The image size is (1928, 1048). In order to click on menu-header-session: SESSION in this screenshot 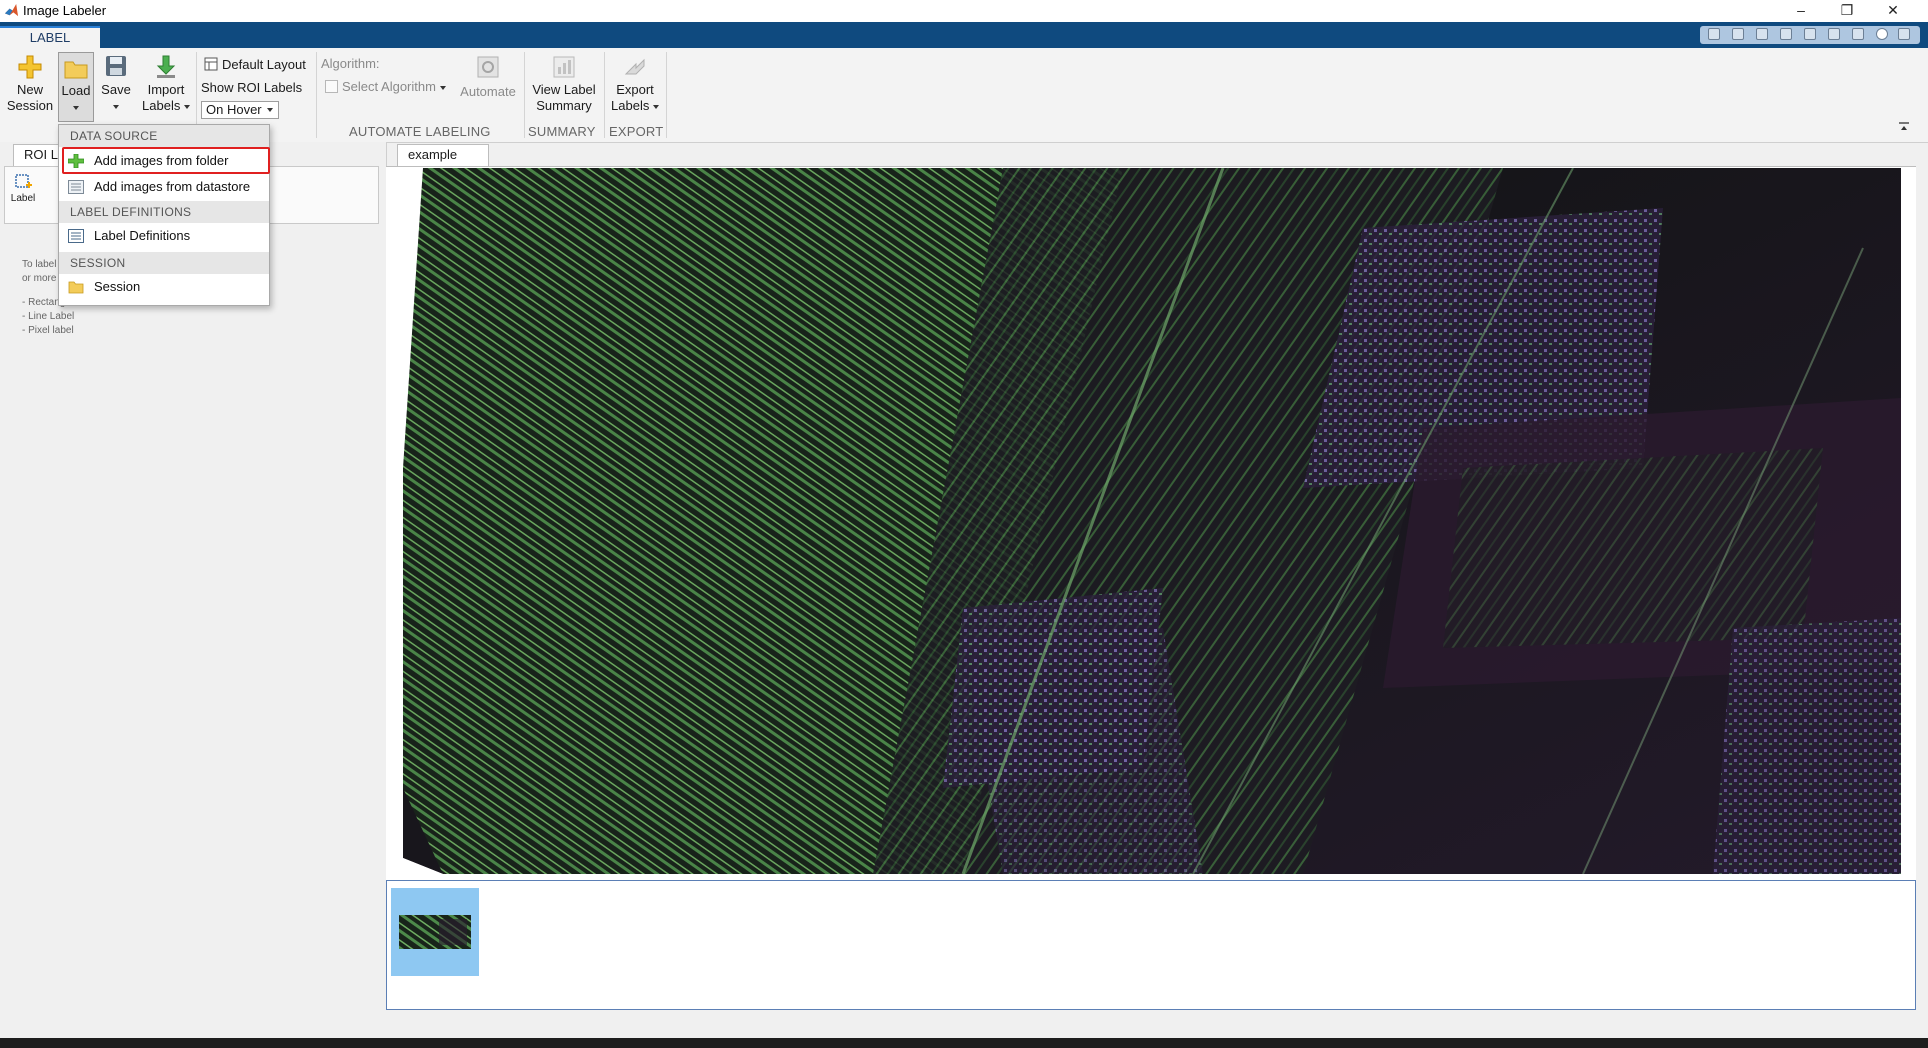, I will do `click(164, 263)`.